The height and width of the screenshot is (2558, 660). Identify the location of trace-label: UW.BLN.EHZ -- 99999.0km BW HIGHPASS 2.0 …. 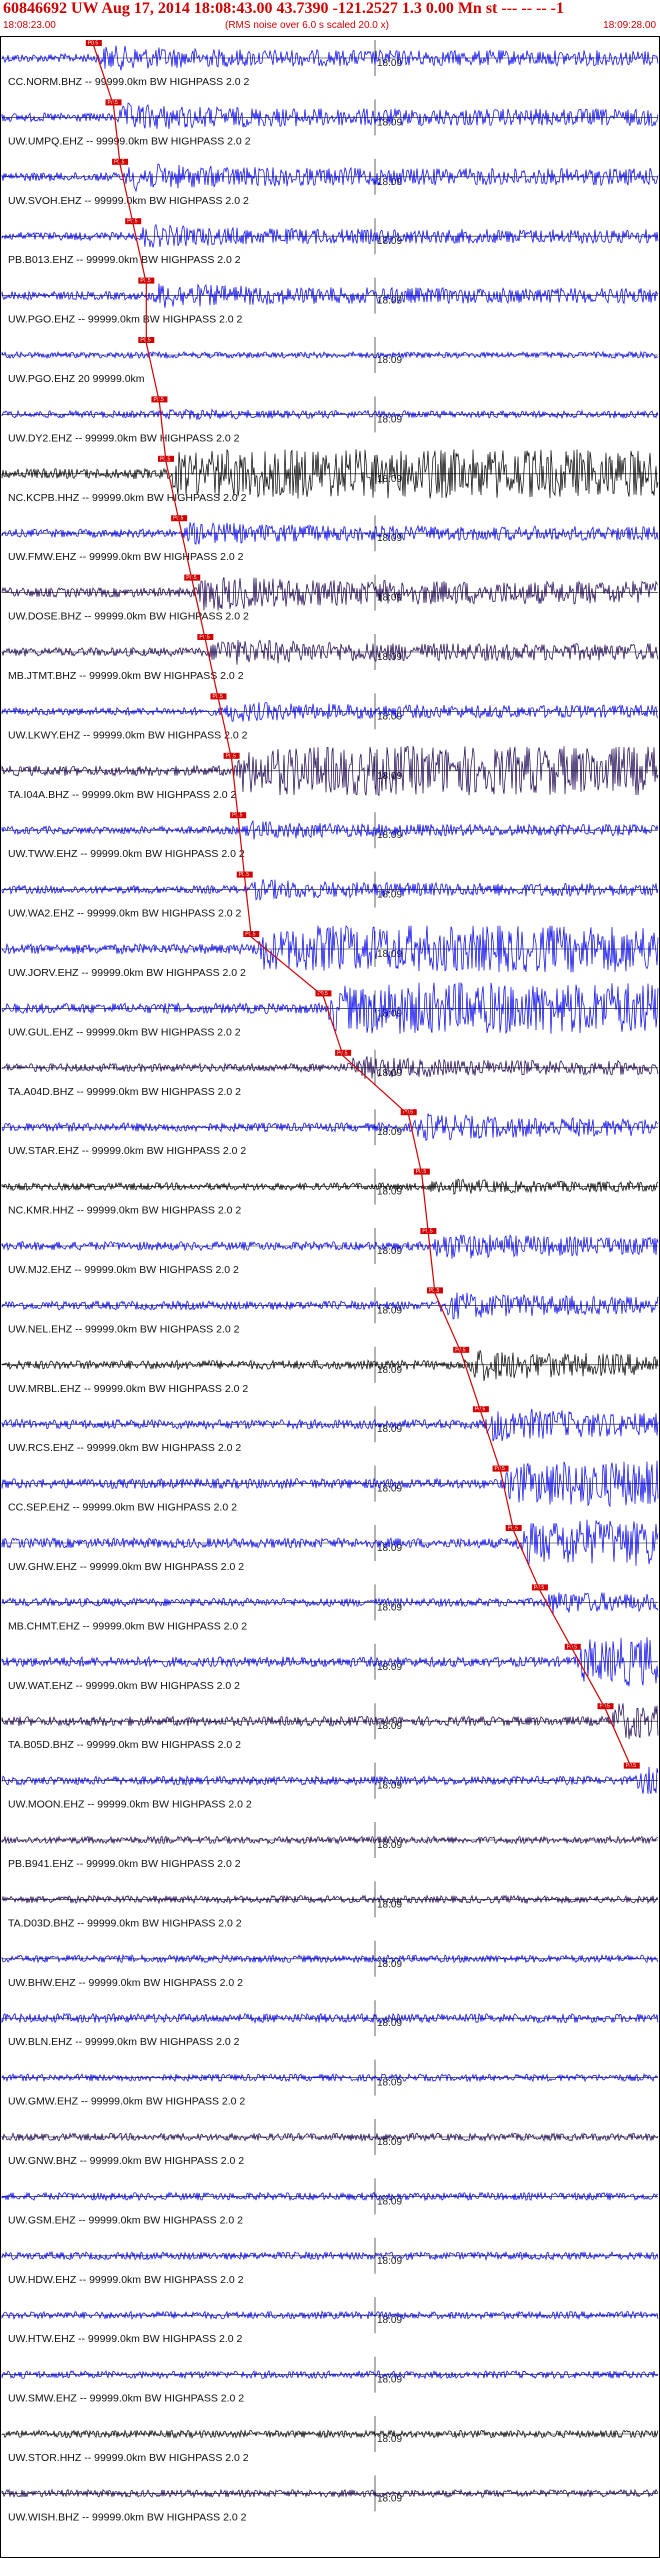
(124, 2042).